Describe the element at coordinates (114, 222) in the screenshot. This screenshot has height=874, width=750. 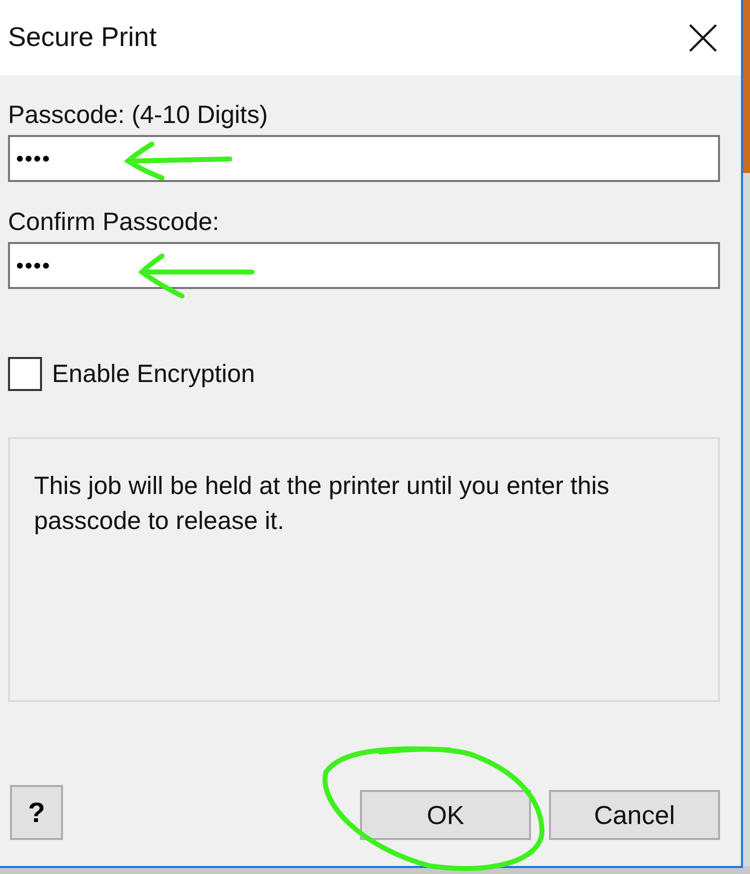
I see `field-label: Confirm Passcode:` at that location.